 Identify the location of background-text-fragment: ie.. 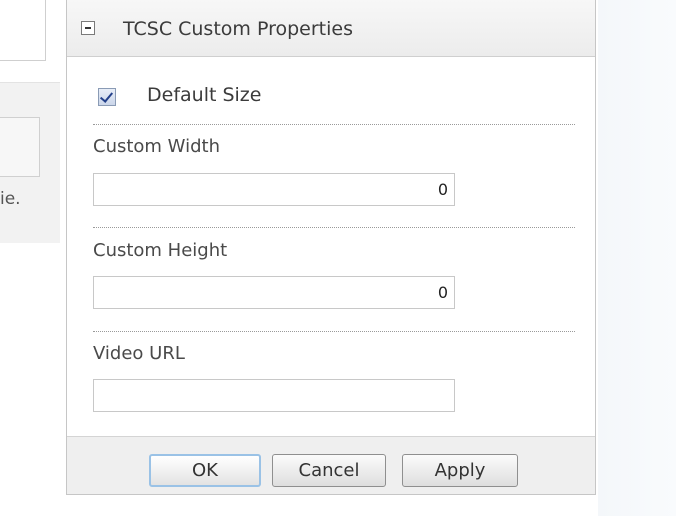
(10, 199).